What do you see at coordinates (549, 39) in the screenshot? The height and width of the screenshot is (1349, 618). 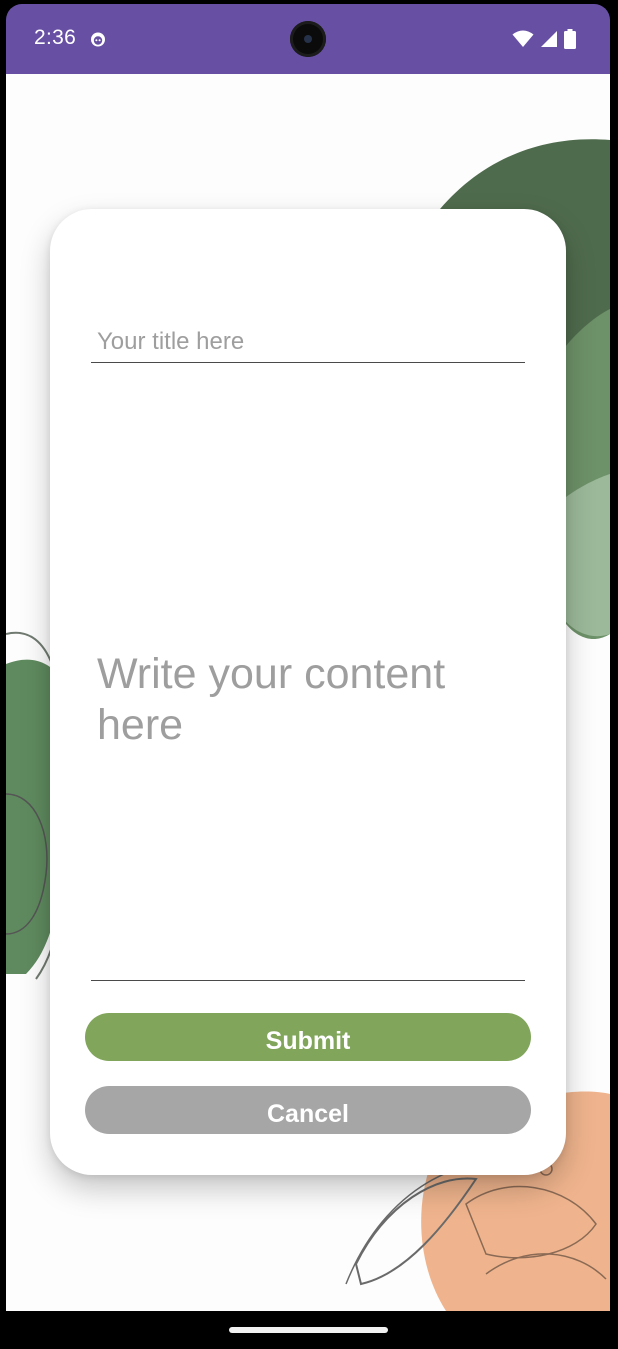 I see `cellular-signal-icon` at bounding box center [549, 39].